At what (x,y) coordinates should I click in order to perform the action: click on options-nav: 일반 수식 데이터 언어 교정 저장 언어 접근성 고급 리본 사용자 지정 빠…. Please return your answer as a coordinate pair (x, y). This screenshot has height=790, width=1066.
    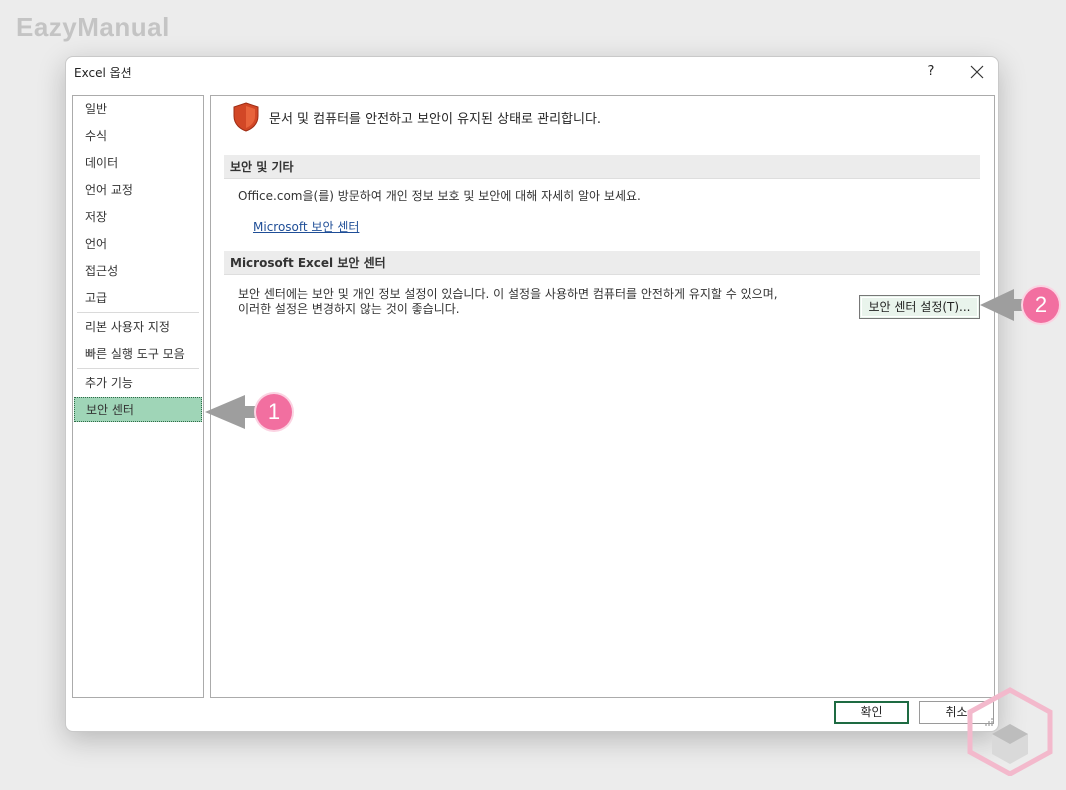
    Looking at the image, I should click on (138, 396).